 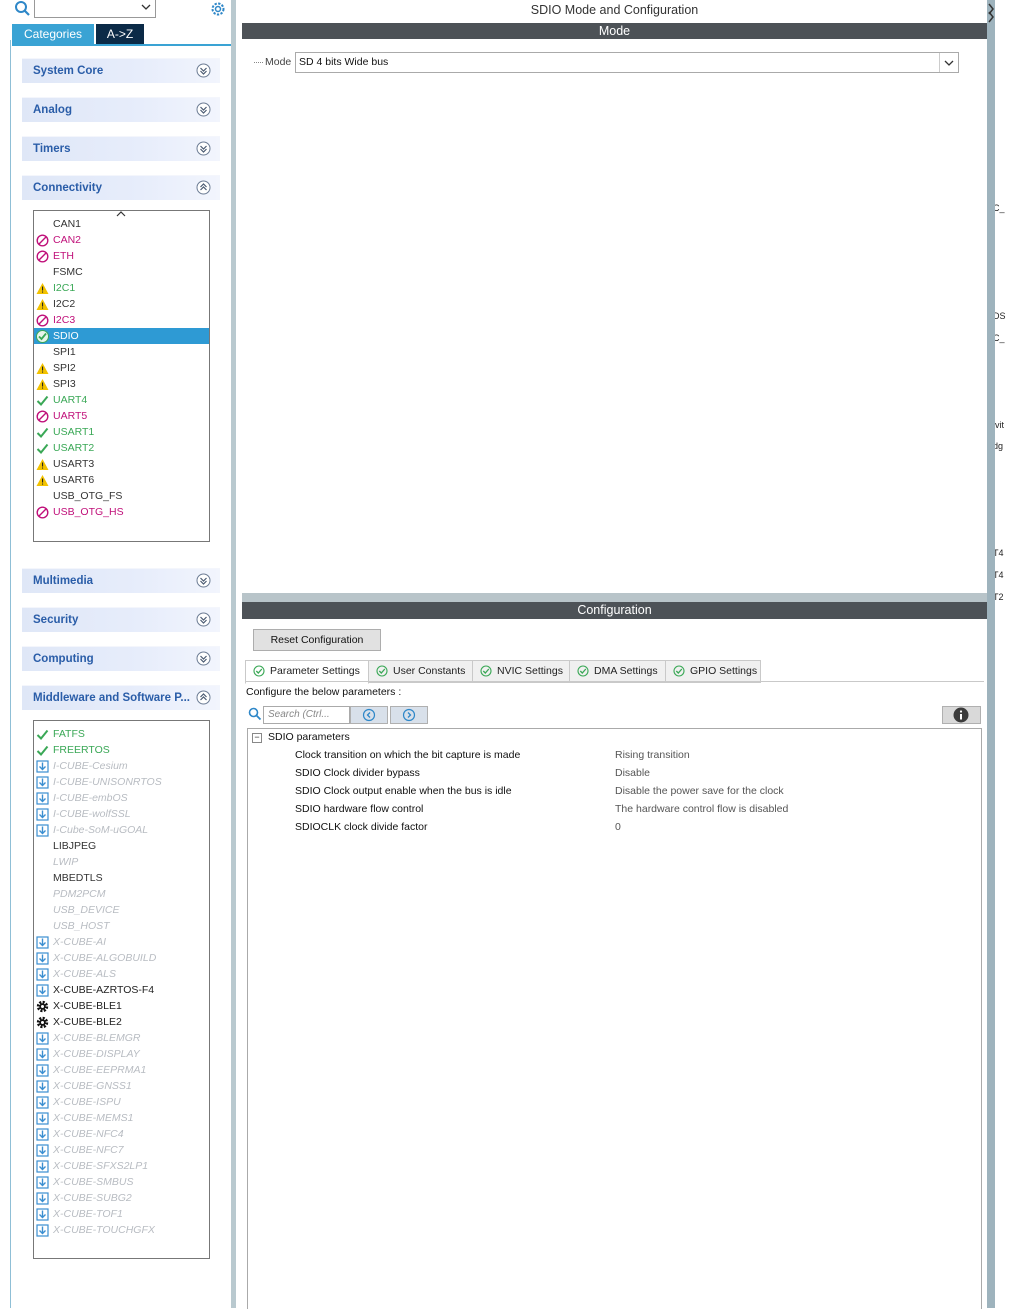 What do you see at coordinates (121, 352) in the screenshot?
I see `list-item-spi1: SPI1` at bounding box center [121, 352].